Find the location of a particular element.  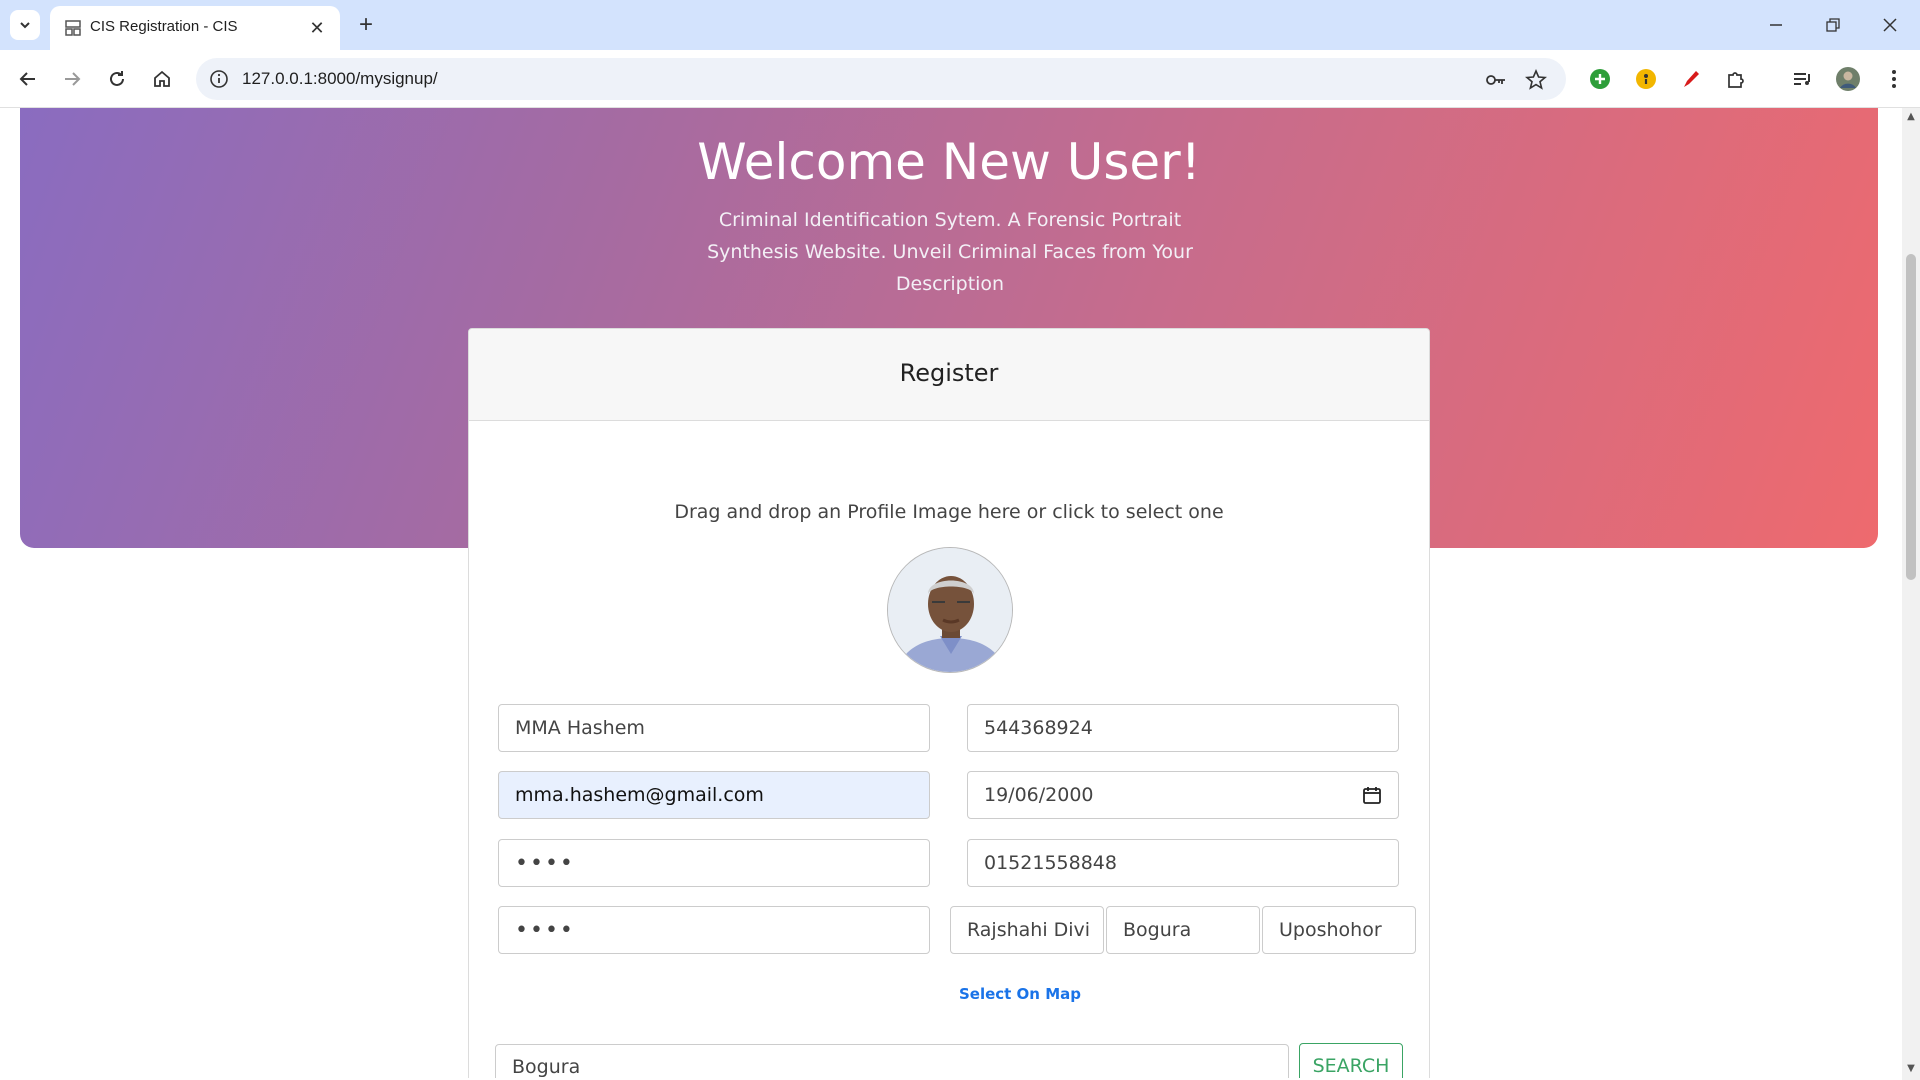

minimize-icon is located at coordinates (1776, 25).